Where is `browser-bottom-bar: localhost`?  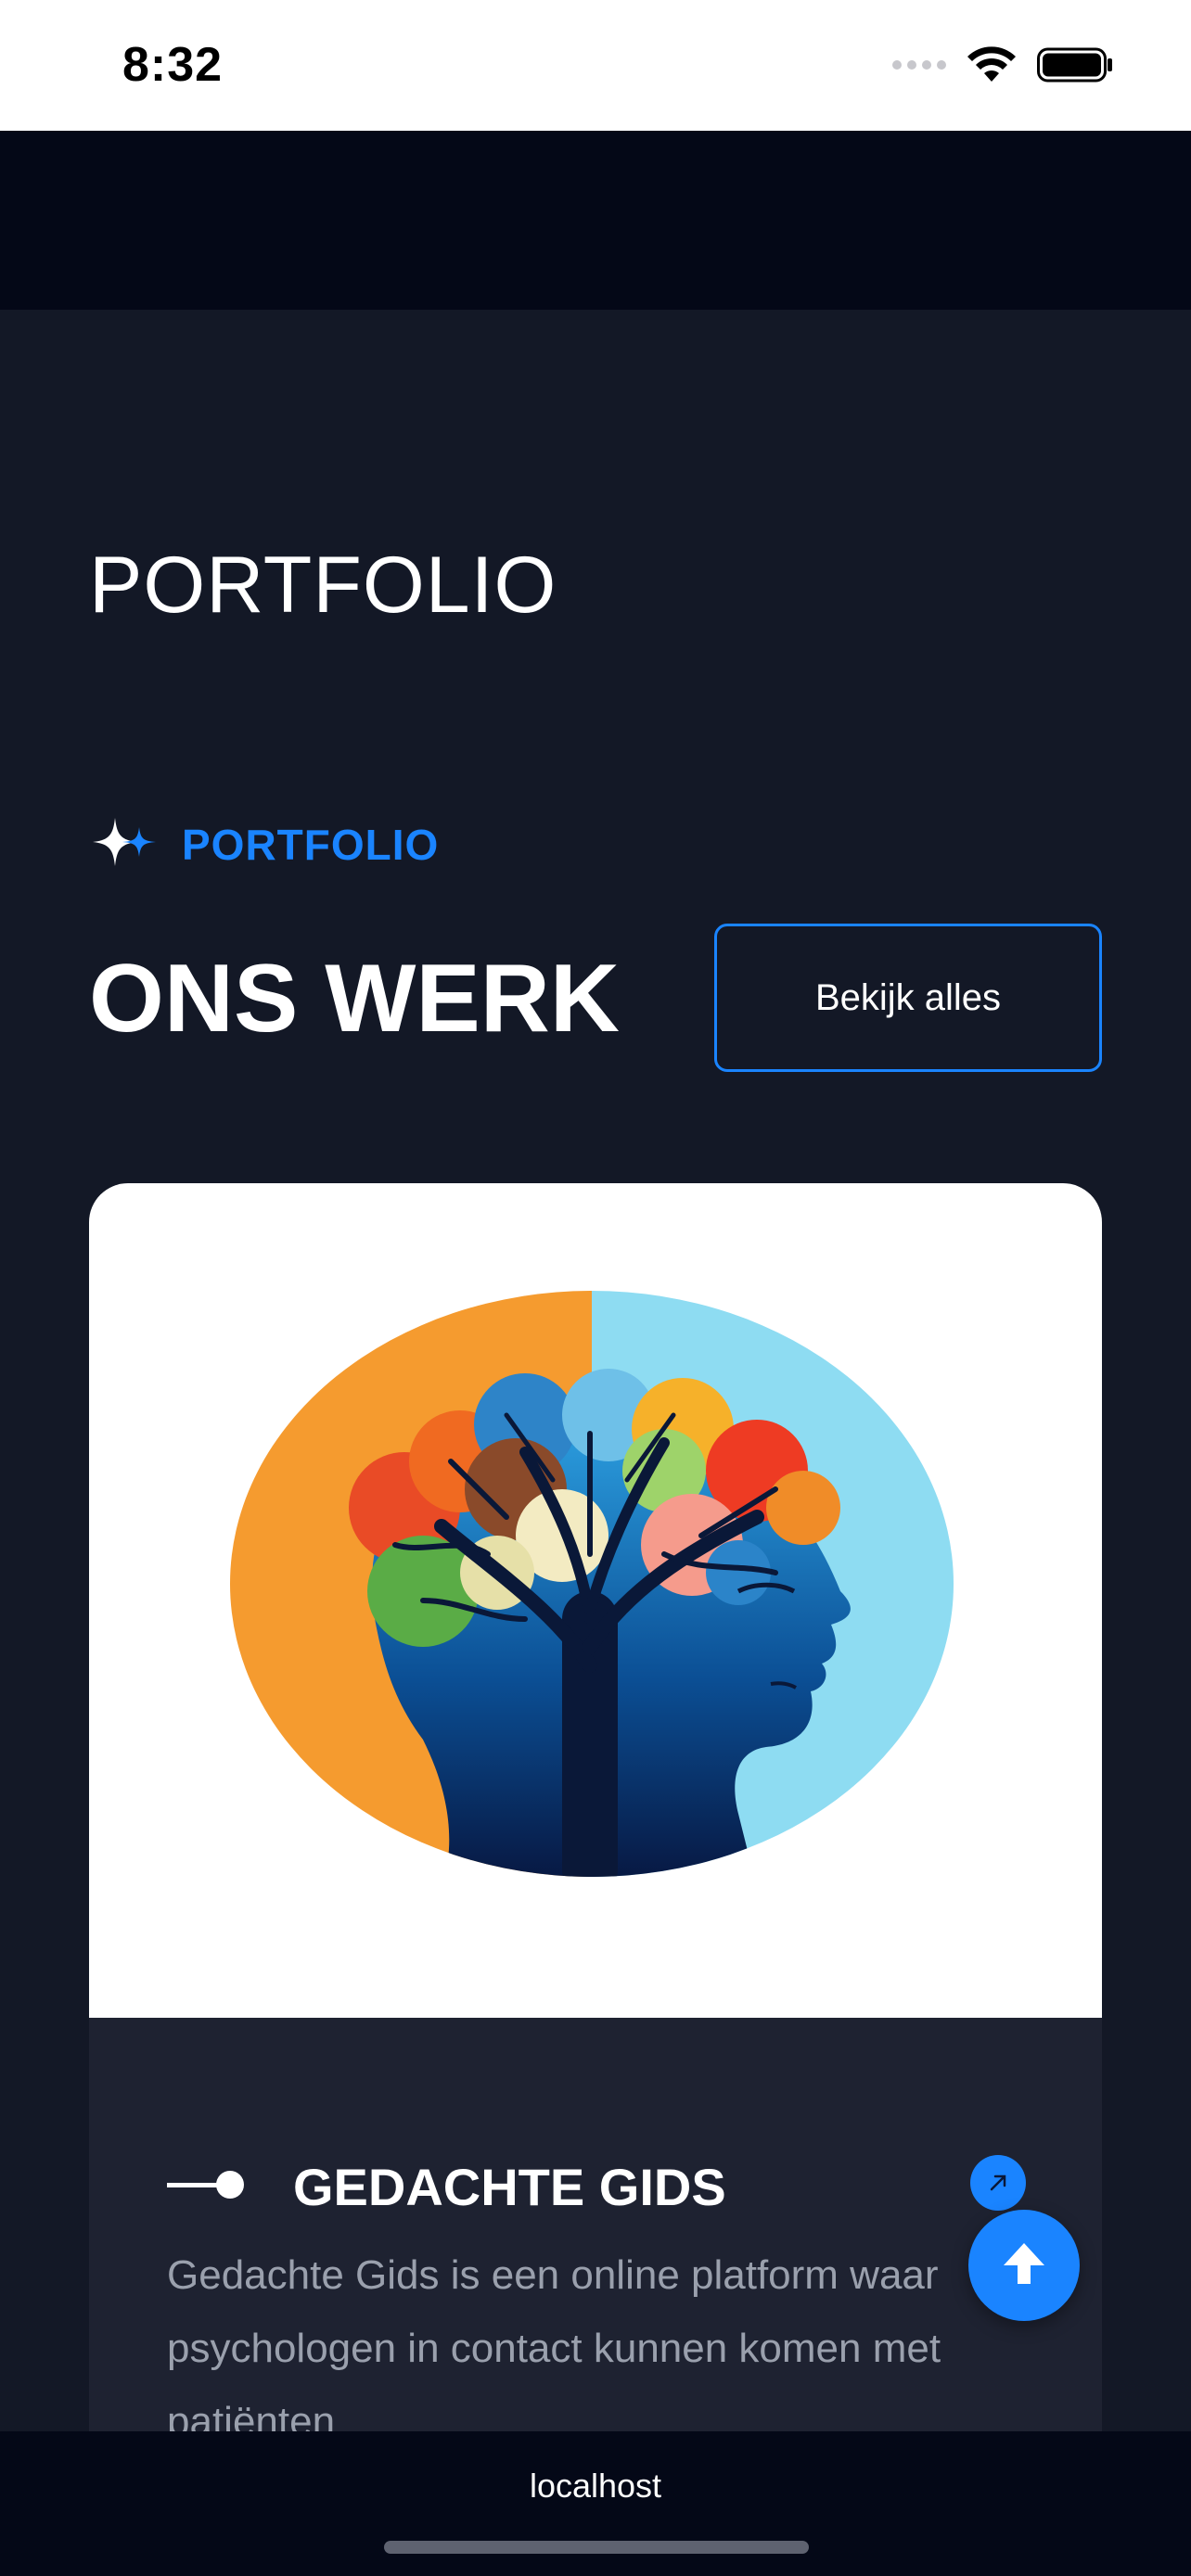
browser-bottom-bar: localhost is located at coordinates (595, 2503).